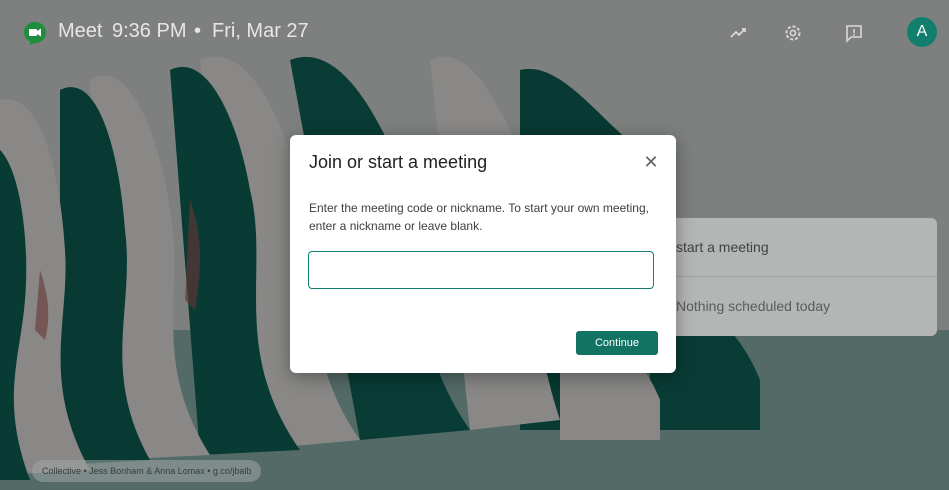 The image size is (949, 490). Describe the element at coordinates (651, 162) in the screenshot. I see `close-icon: ✕` at that location.